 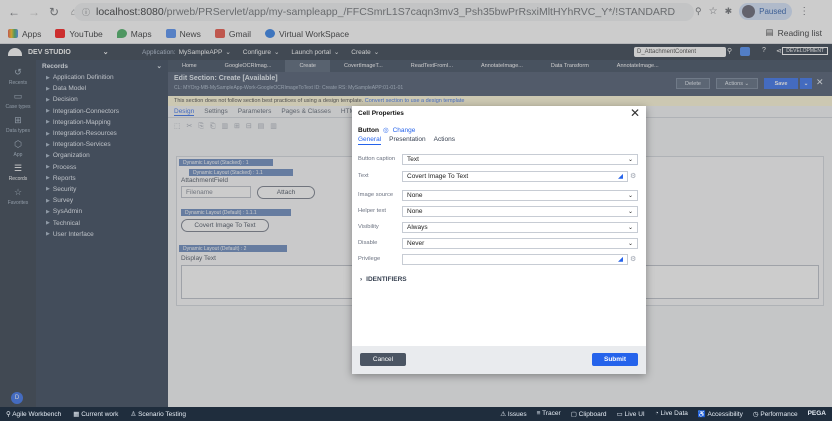 I want to click on toolbar-label: Issues, so click(x=517, y=414).